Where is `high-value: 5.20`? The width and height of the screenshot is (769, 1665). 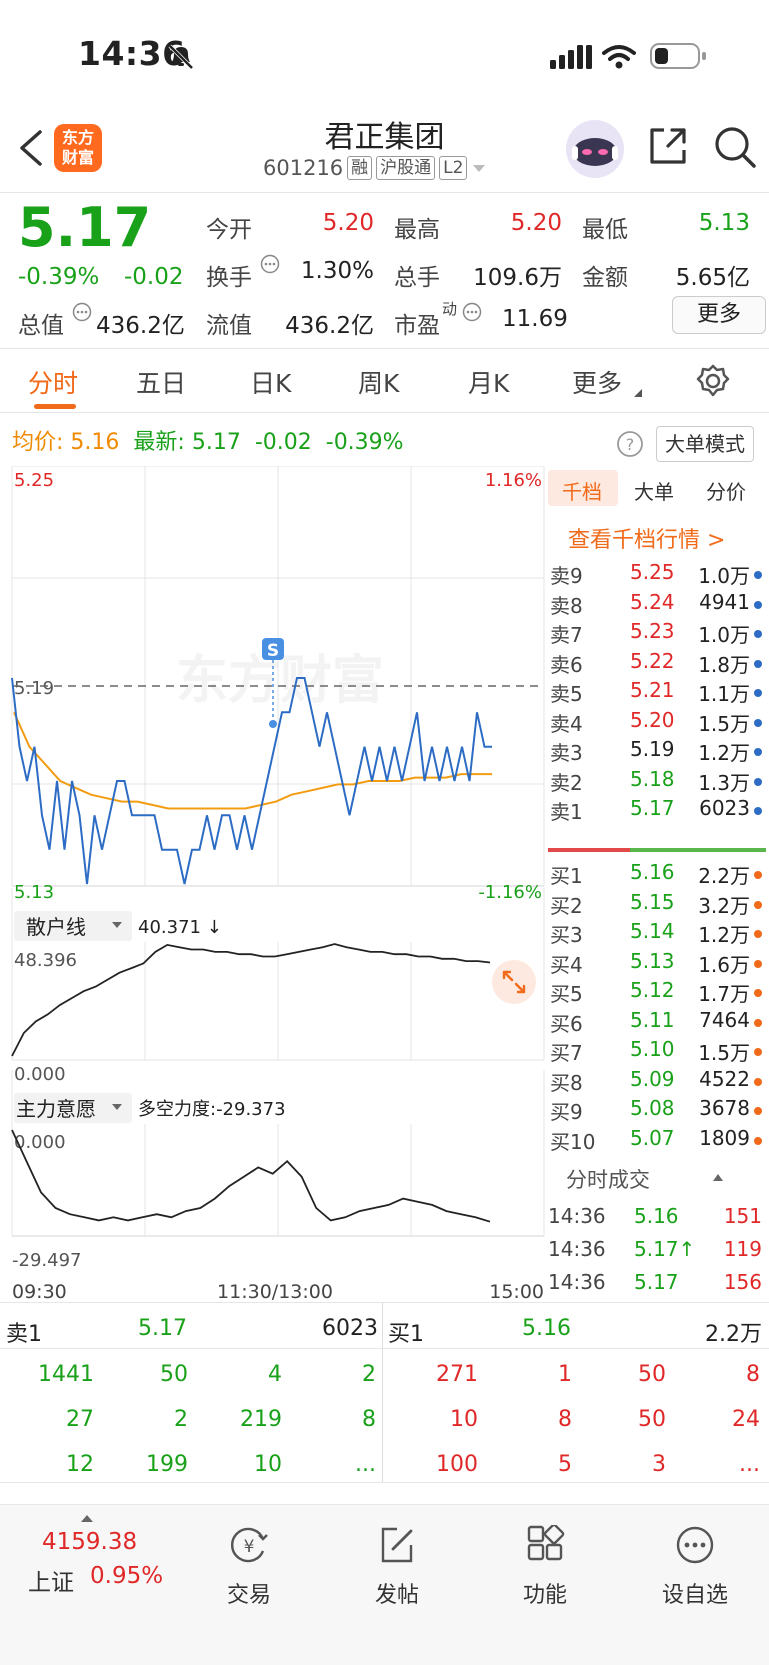
high-value: 5.20 is located at coordinates (536, 223).